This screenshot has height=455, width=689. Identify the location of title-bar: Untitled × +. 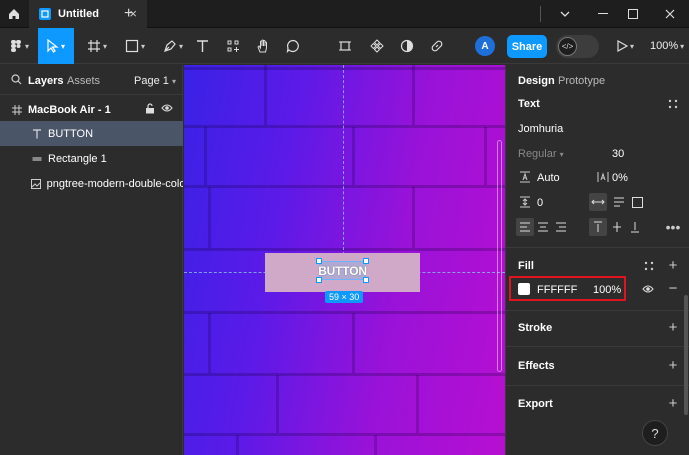
(344, 14).